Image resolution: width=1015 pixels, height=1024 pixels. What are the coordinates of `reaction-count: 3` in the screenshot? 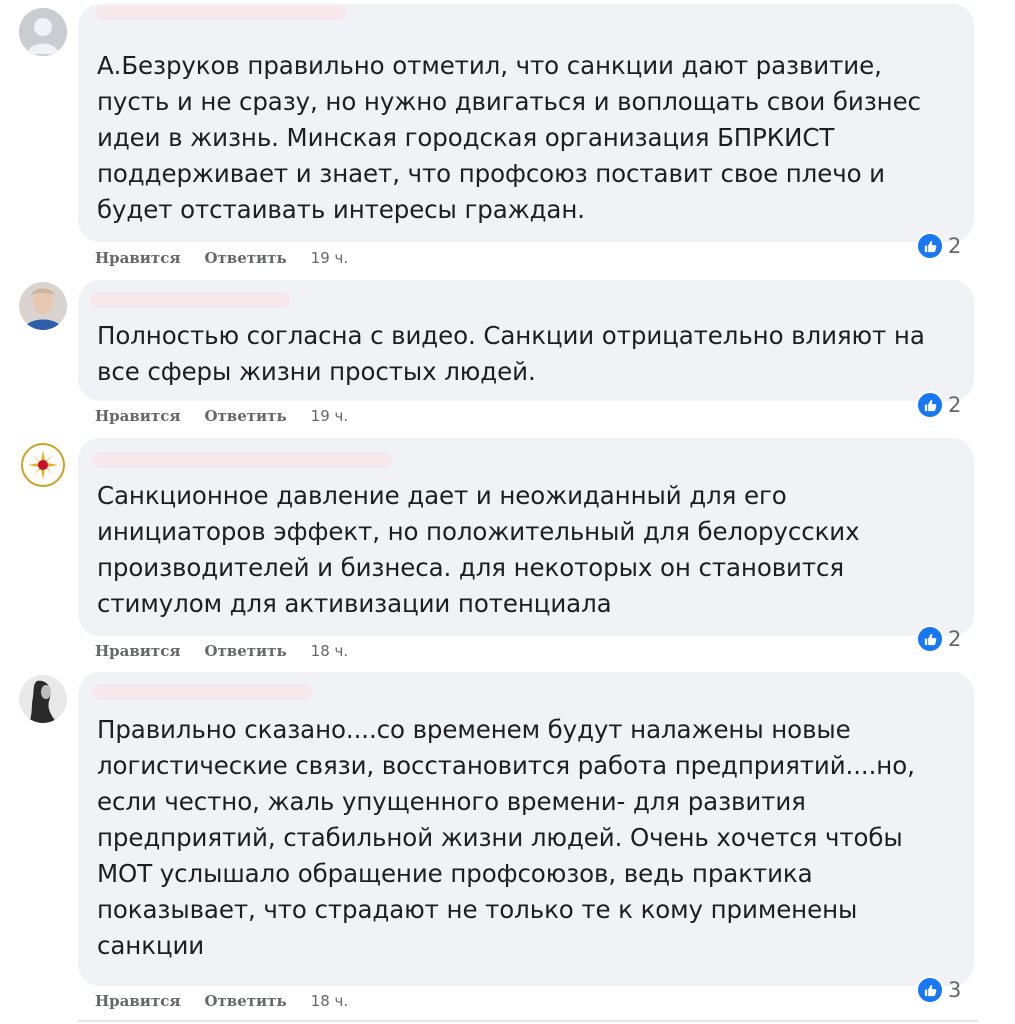 It's located at (938, 990).